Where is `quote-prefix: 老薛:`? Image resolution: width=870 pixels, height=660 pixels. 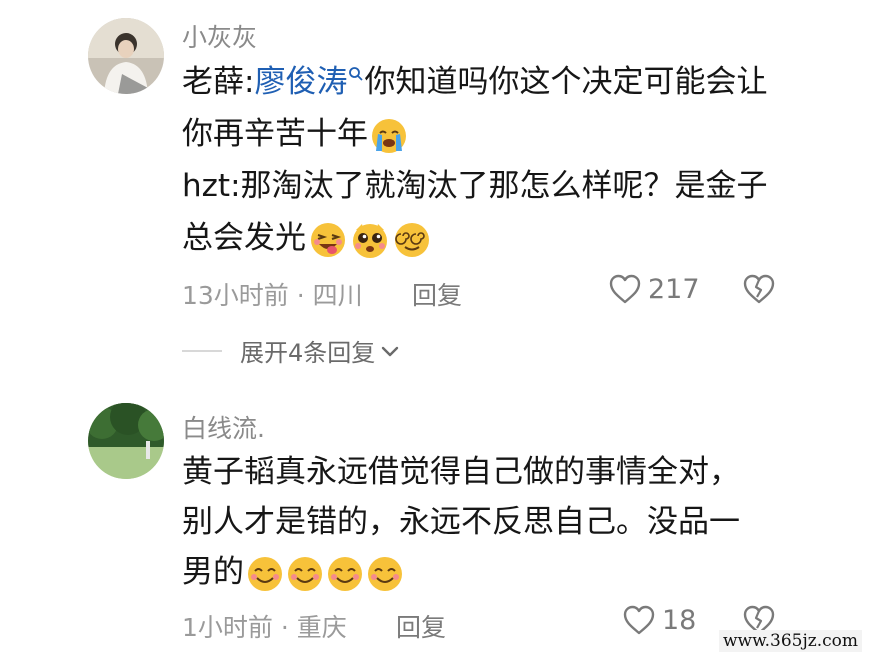 quote-prefix: 老薛: is located at coordinates (218, 82).